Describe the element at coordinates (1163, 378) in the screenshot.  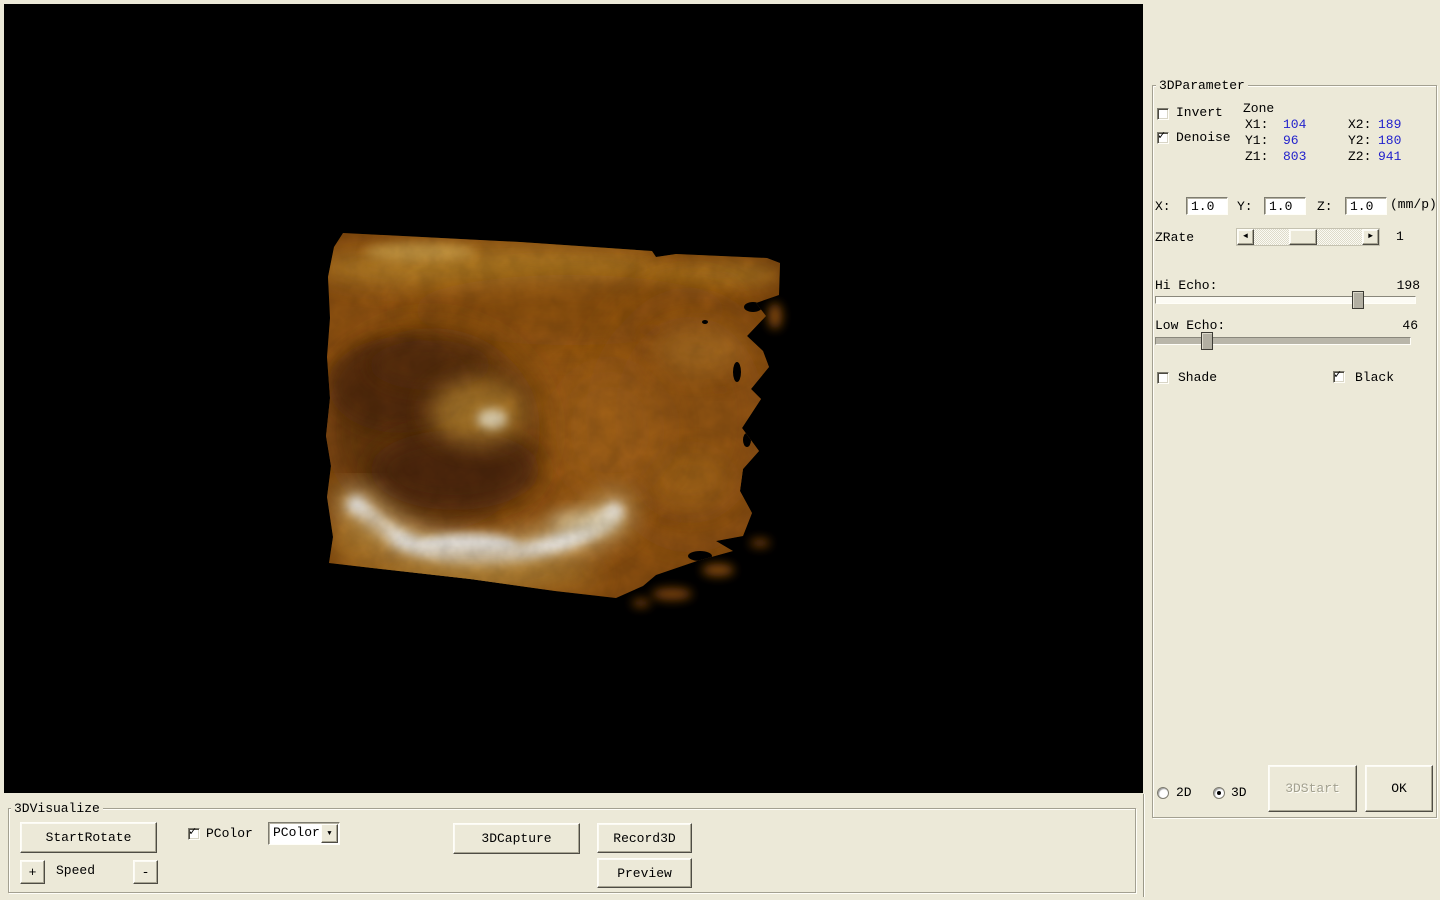
I see `shade-checkbox` at that location.